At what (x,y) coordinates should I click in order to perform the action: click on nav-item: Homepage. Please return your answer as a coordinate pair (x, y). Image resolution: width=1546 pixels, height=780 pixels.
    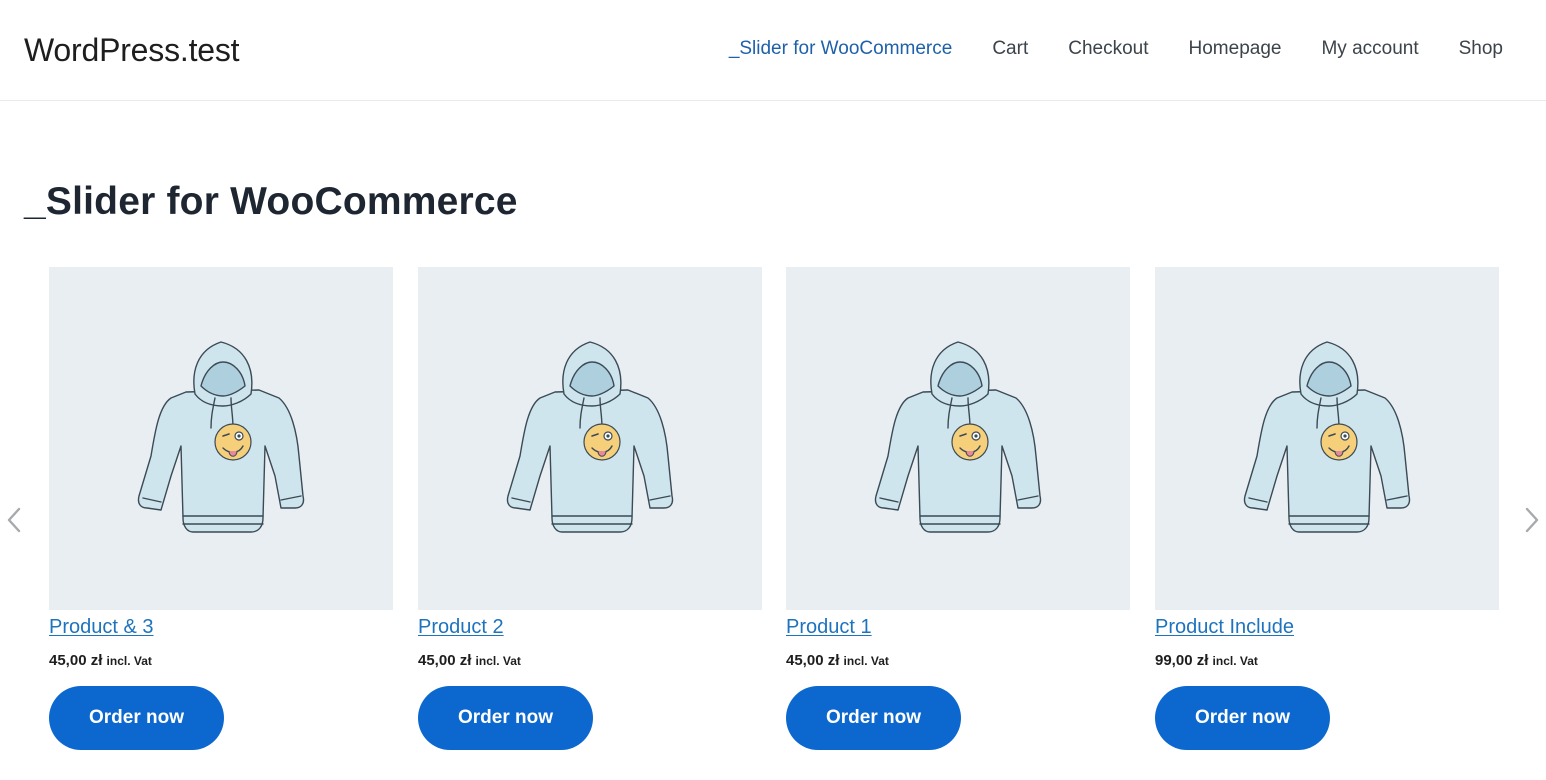
    Looking at the image, I should click on (1235, 49).